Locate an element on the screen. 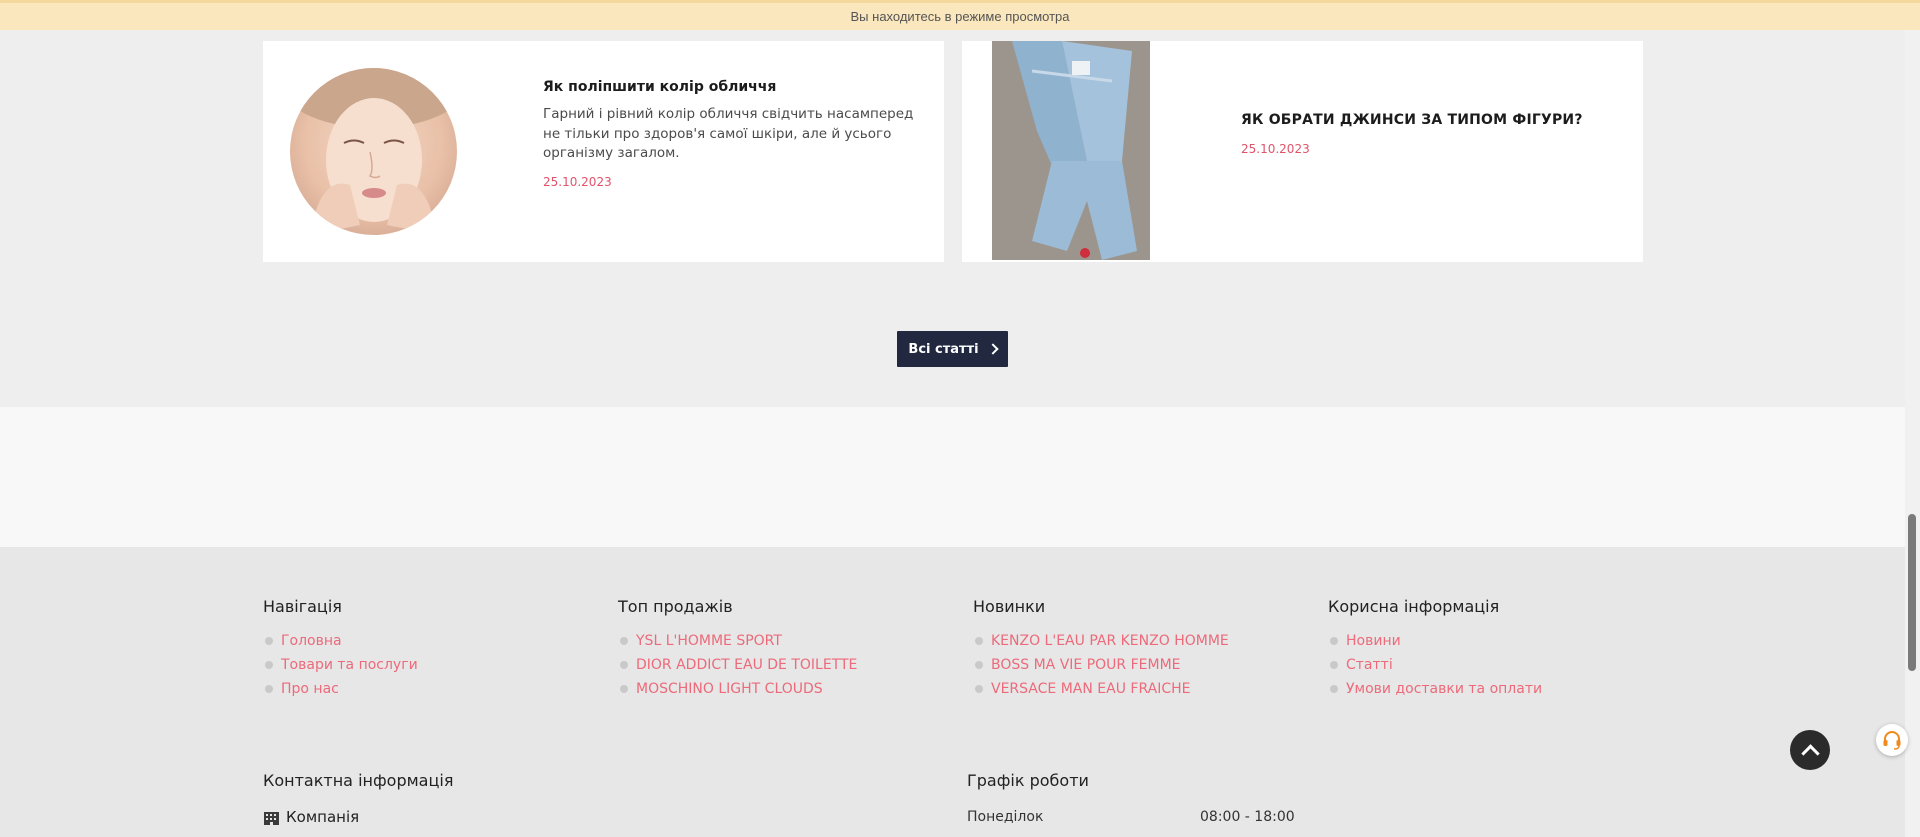 Image resolution: width=1920 pixels, height=837 pixels. page-scrollbar is located at coordinates (1912, 433).